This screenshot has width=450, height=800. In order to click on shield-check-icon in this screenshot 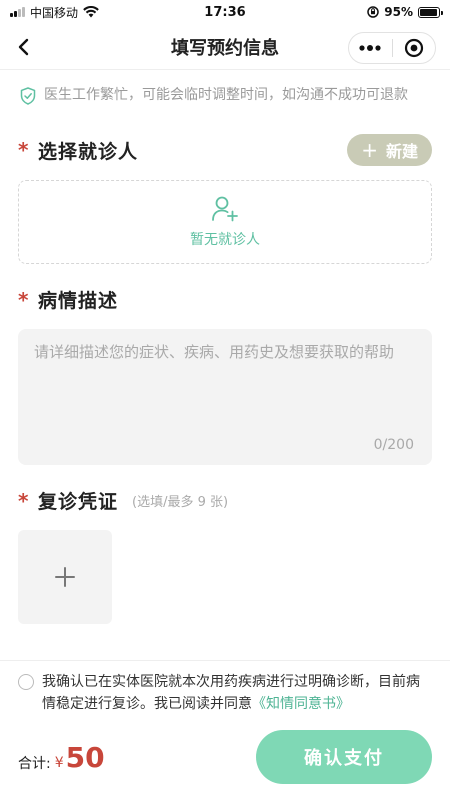, I will do `click(28, 96)`.